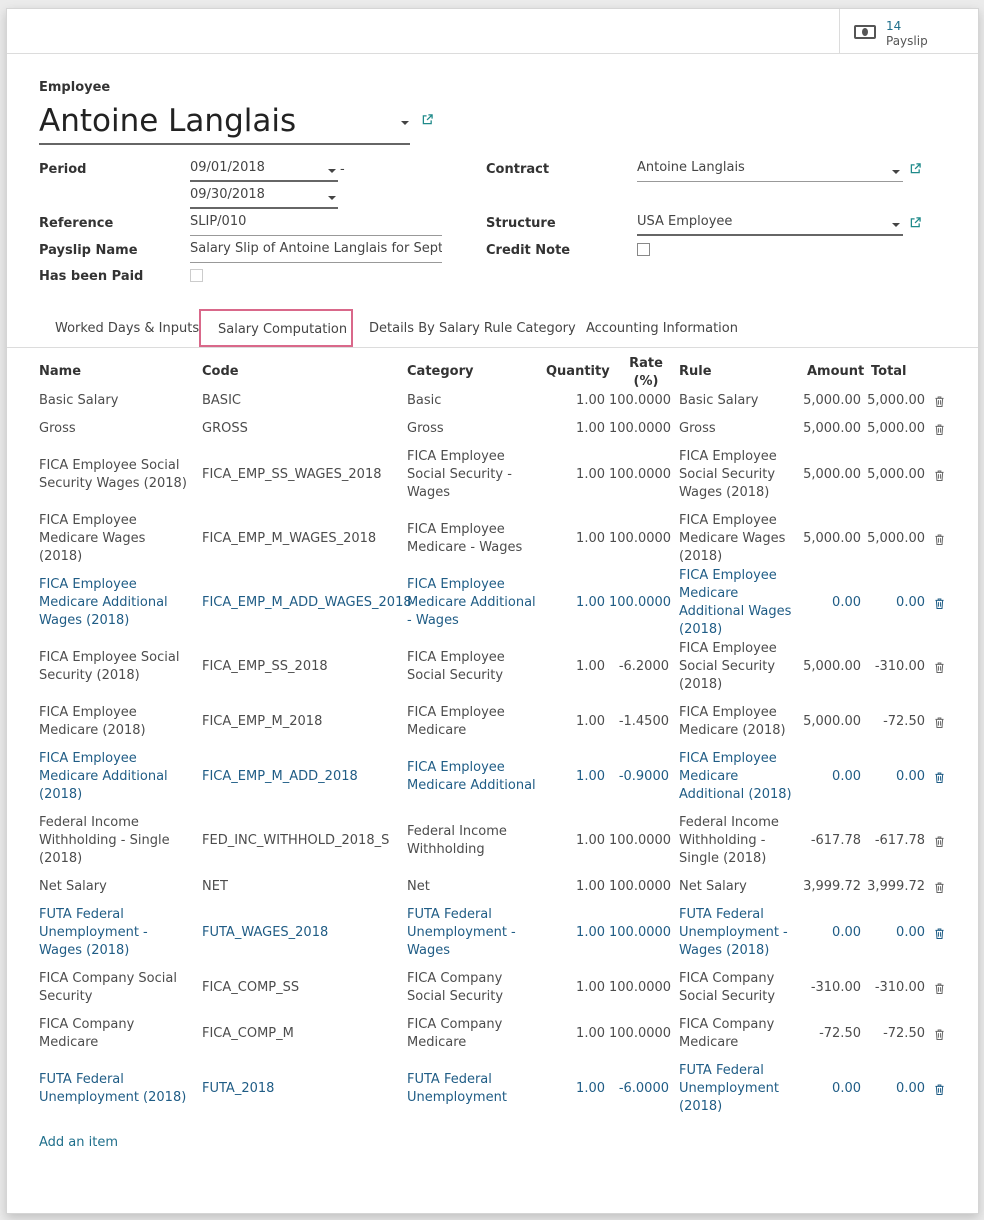  What do you see at coordinates (60, 371) in the screenshot?
I see `column-header-name: Name` at bounding box center [60, 371].